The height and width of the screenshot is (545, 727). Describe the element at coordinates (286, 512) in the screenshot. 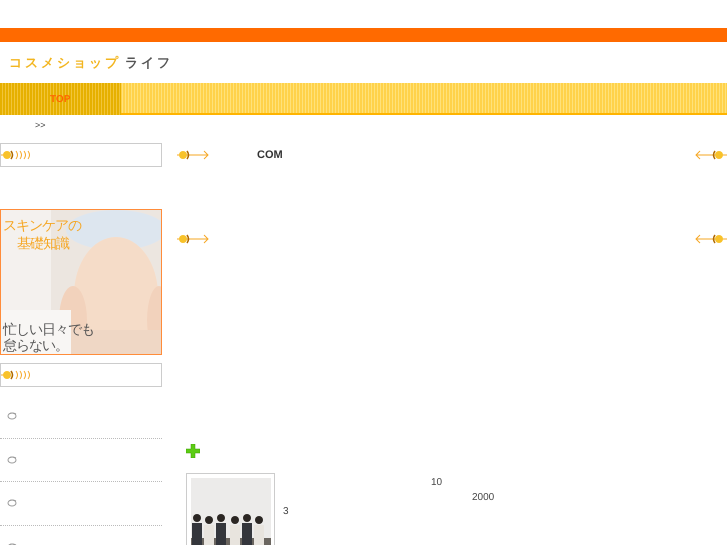

I see `post-text: 3` at that location.